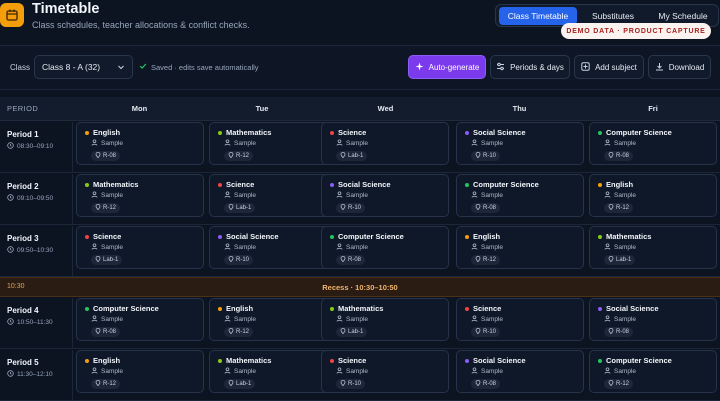 The width and height of the screenshot is (720, 401). Describe the element at coordinates (71, 67) in the screenshot. I see `class-select-value: Class 8 - A (32)` at that location.